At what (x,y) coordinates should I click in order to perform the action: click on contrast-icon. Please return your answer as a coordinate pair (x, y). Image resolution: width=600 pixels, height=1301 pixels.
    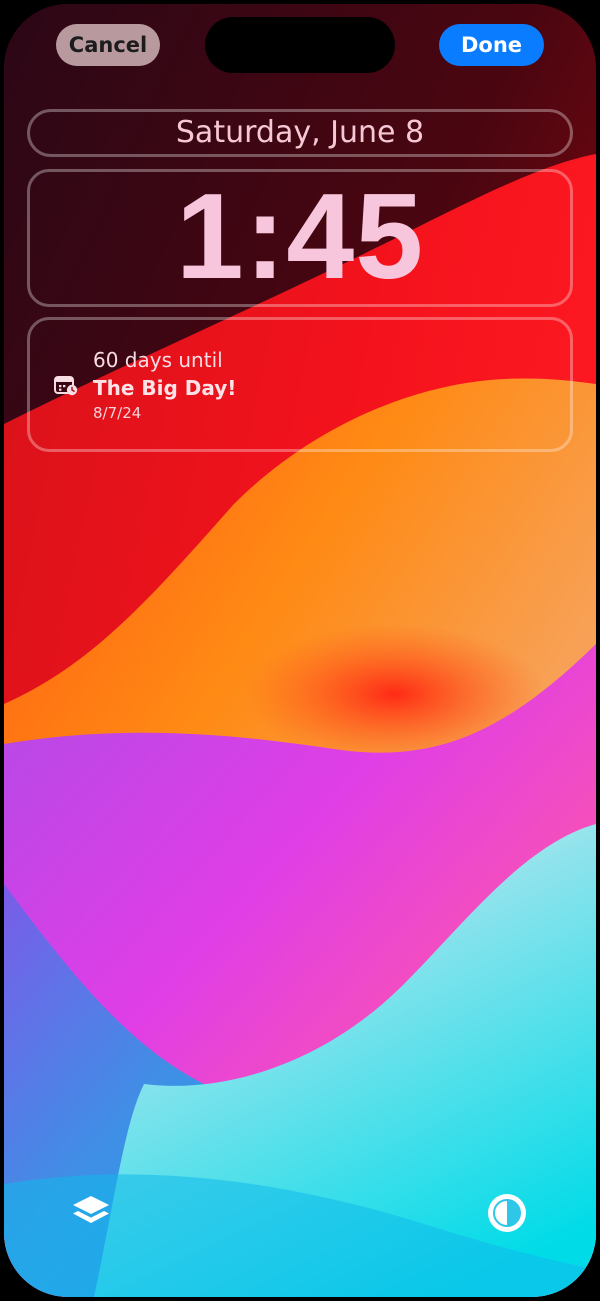
    Looking at the image, I should click on (507, 1213).